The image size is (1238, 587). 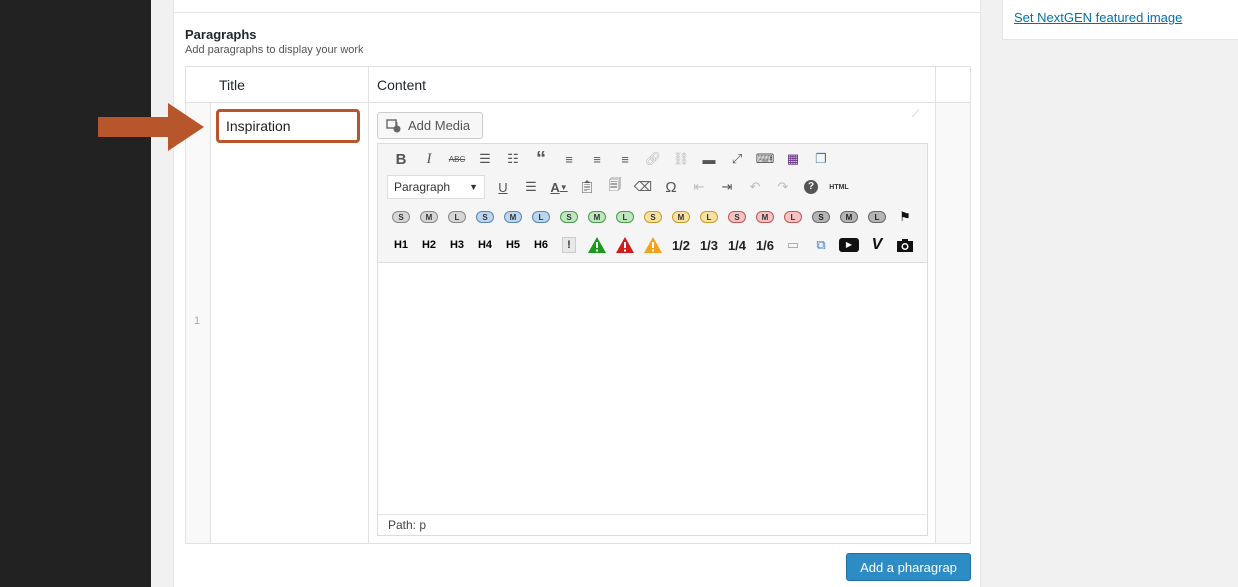 What do you see at coordinates (503, 187) in the screenshot?
I see `underline-icon: U` at bounding box center [503, 187].